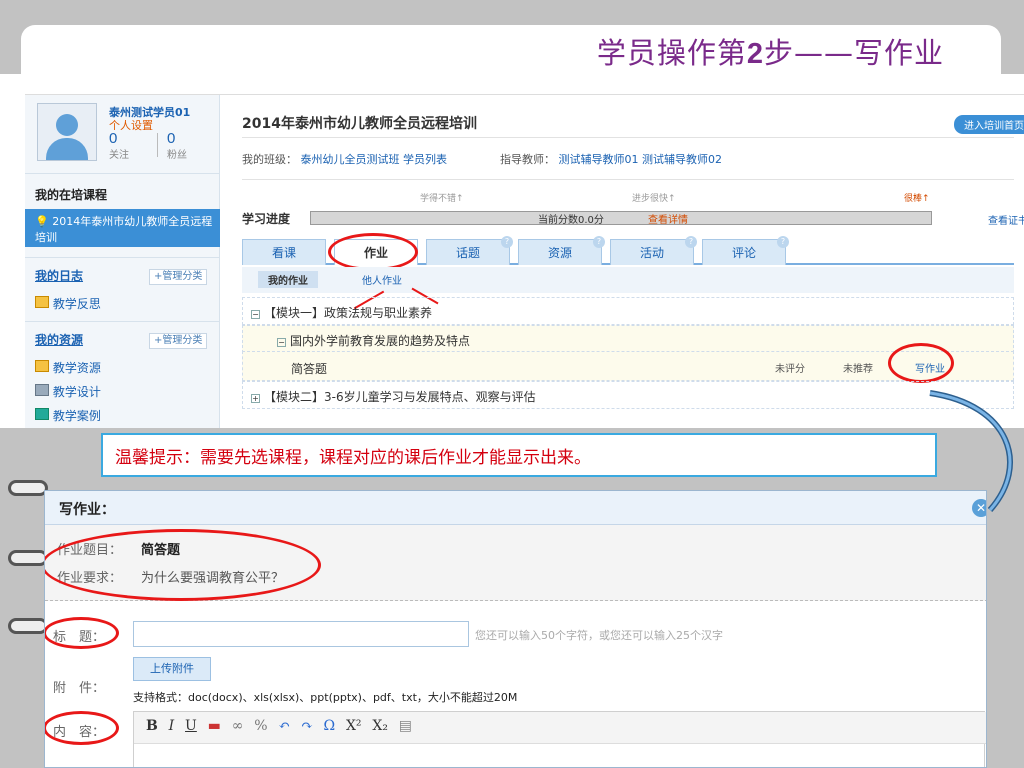 The width and height of the screenshot is (1024, 768). What do you see at coordinates (989, 124) in the screenshot?
I see `enter-training-button: 进入培训首页` at bounding box center [989, 124].